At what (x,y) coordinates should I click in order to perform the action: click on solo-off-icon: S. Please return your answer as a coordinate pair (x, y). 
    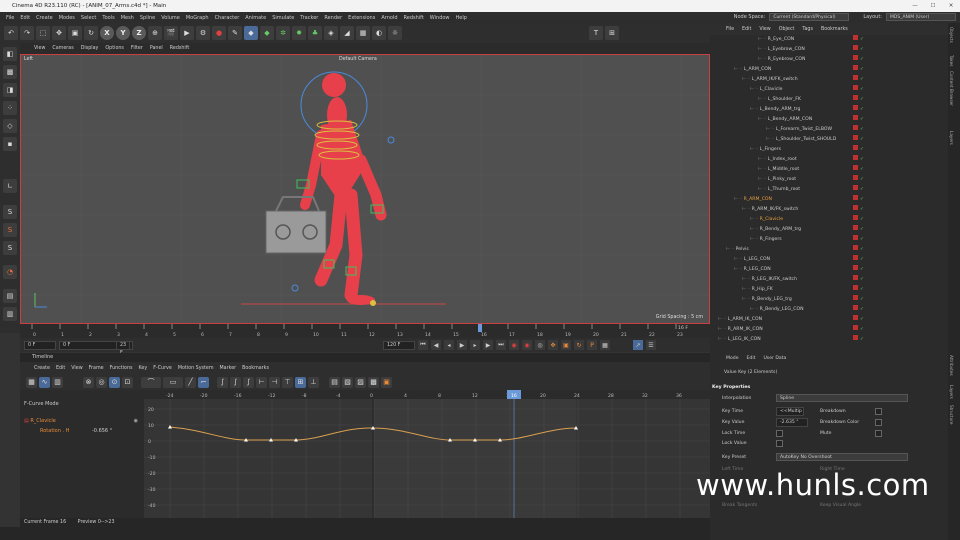
    Looking at the image, I should click on (10, 248).